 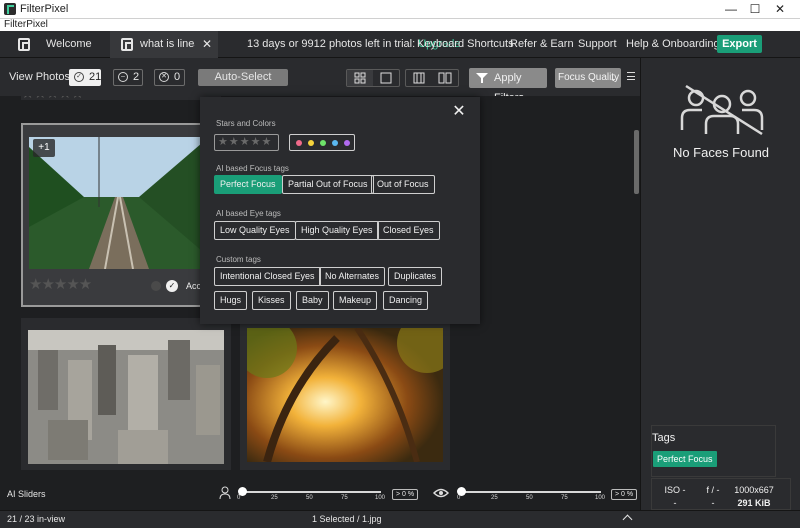 What do you see at coordinates (246, 123) in the screenshot?
I see `stars-colors-title: Stars and Colors` at bounding box center [246, 123].